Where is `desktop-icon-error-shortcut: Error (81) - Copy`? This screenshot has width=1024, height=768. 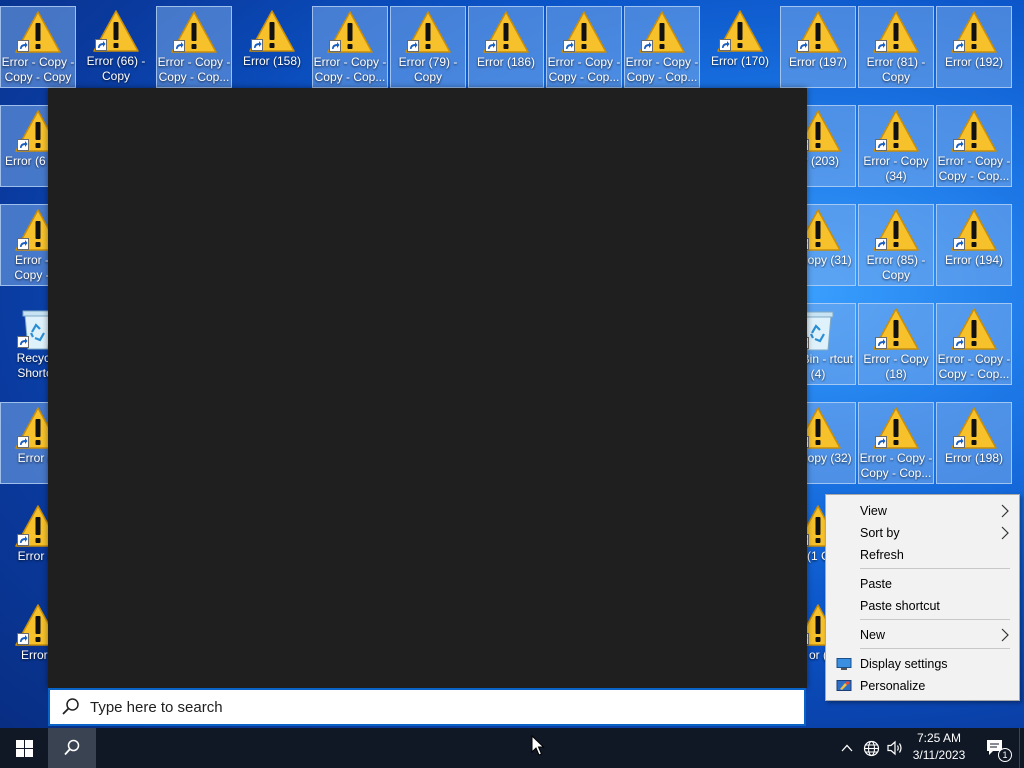 desktop-icon-error-shortcut: Error (81) - Copy is located at coordinates (896, 47).